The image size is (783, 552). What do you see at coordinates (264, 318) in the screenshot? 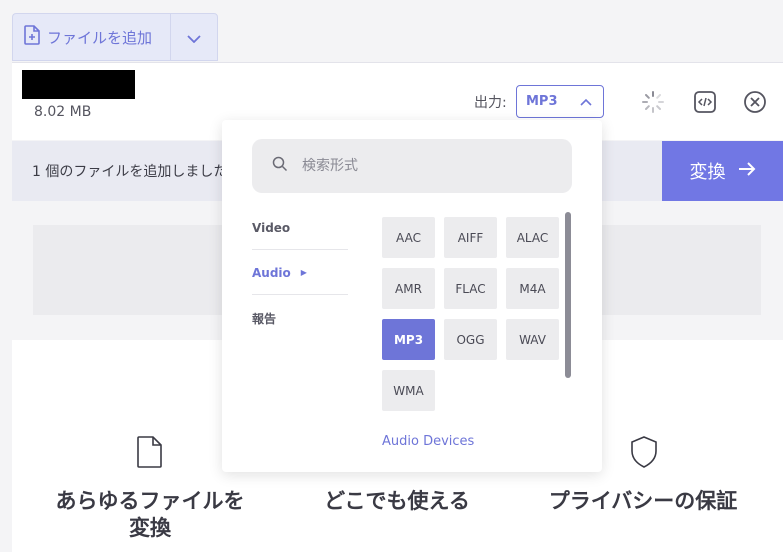
I see `category-label: 報告` at bounding box center [264, 318].